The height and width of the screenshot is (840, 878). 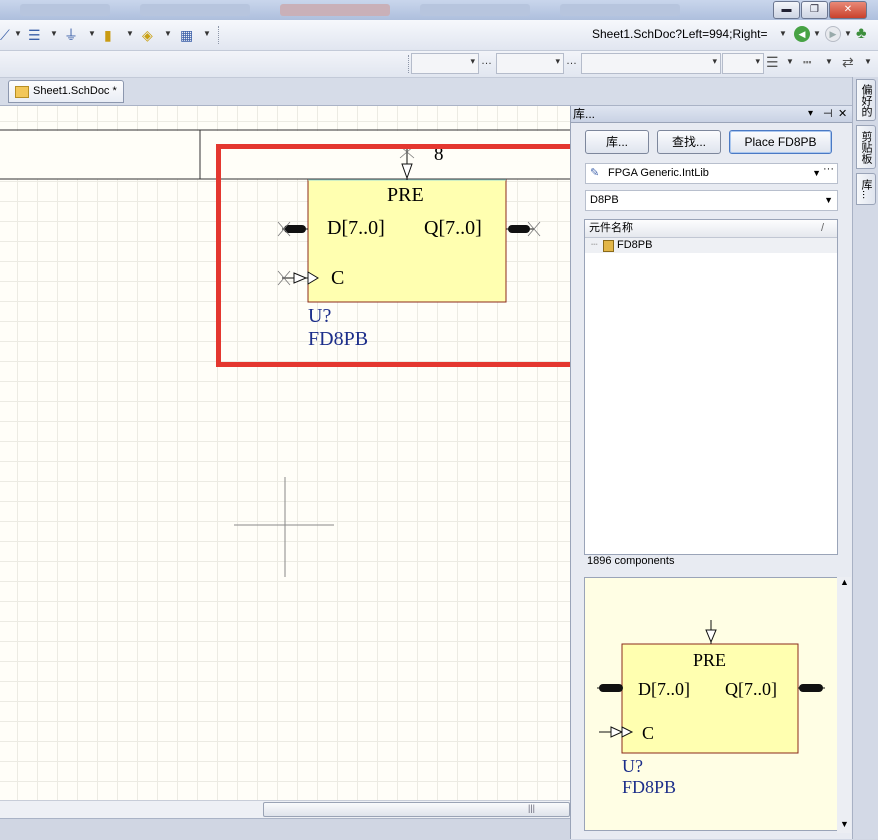 What do you see at coordinates (810, 114) in the screenshot?
I see `panel-menu-icon: ▾` at bounding box center [810, 114].